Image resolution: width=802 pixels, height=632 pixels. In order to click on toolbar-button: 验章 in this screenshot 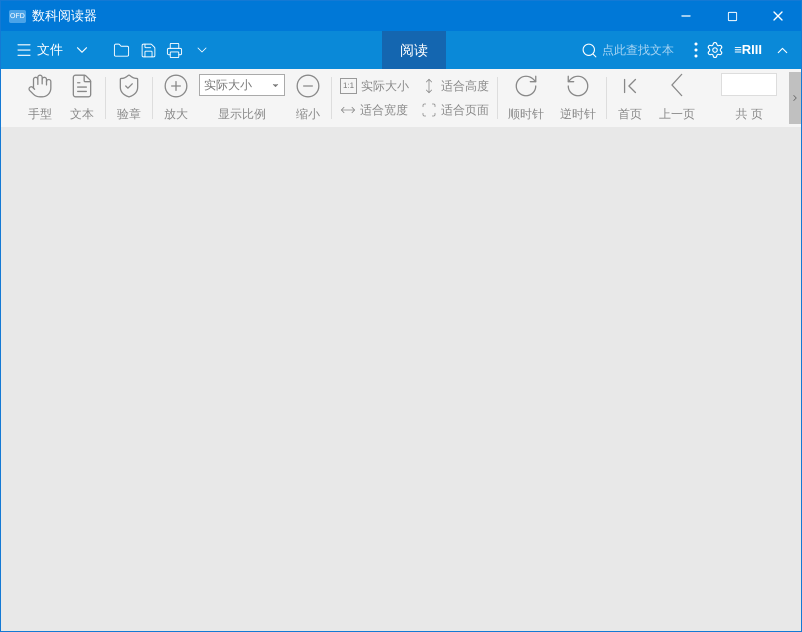, I will do `click(129, 98)`.